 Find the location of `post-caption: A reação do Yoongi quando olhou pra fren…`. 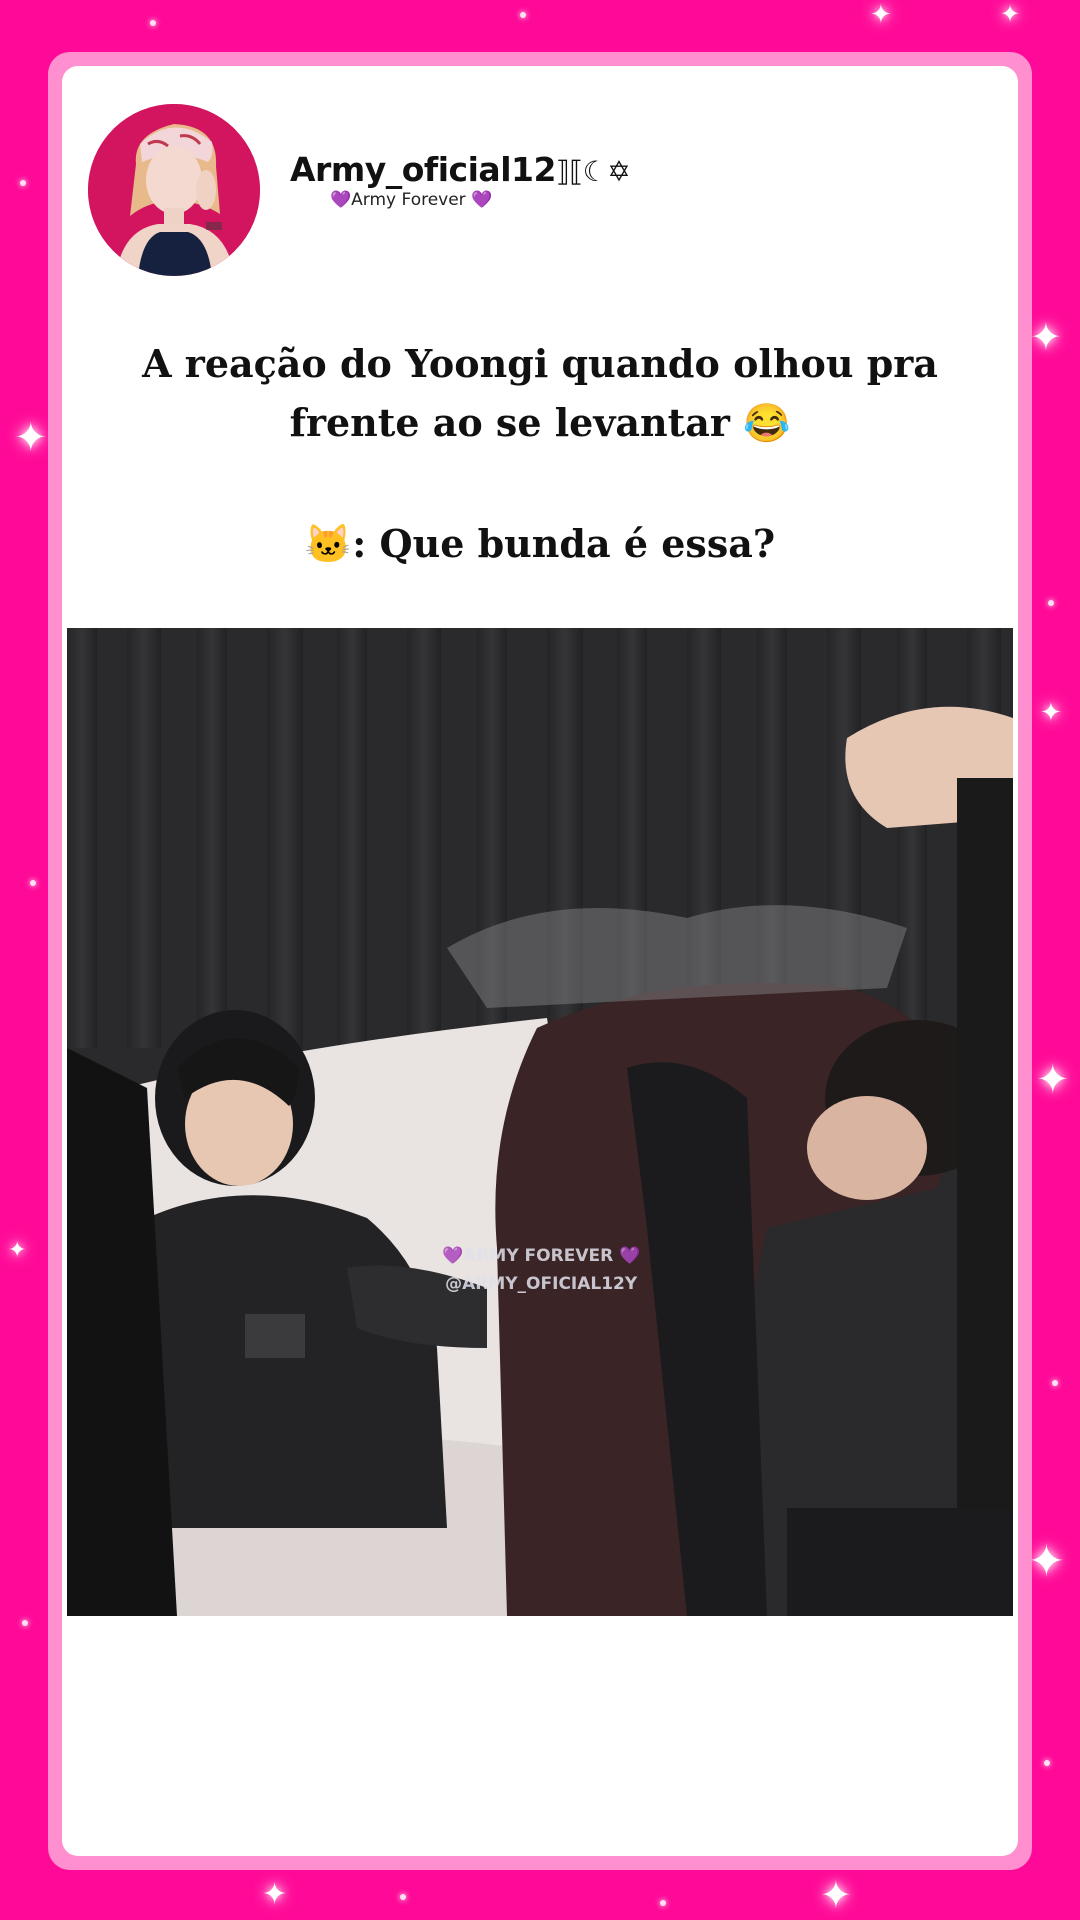

post-caption: A reação do Yoongi quando olhou pra fren… is located at coordinates (540, 453).